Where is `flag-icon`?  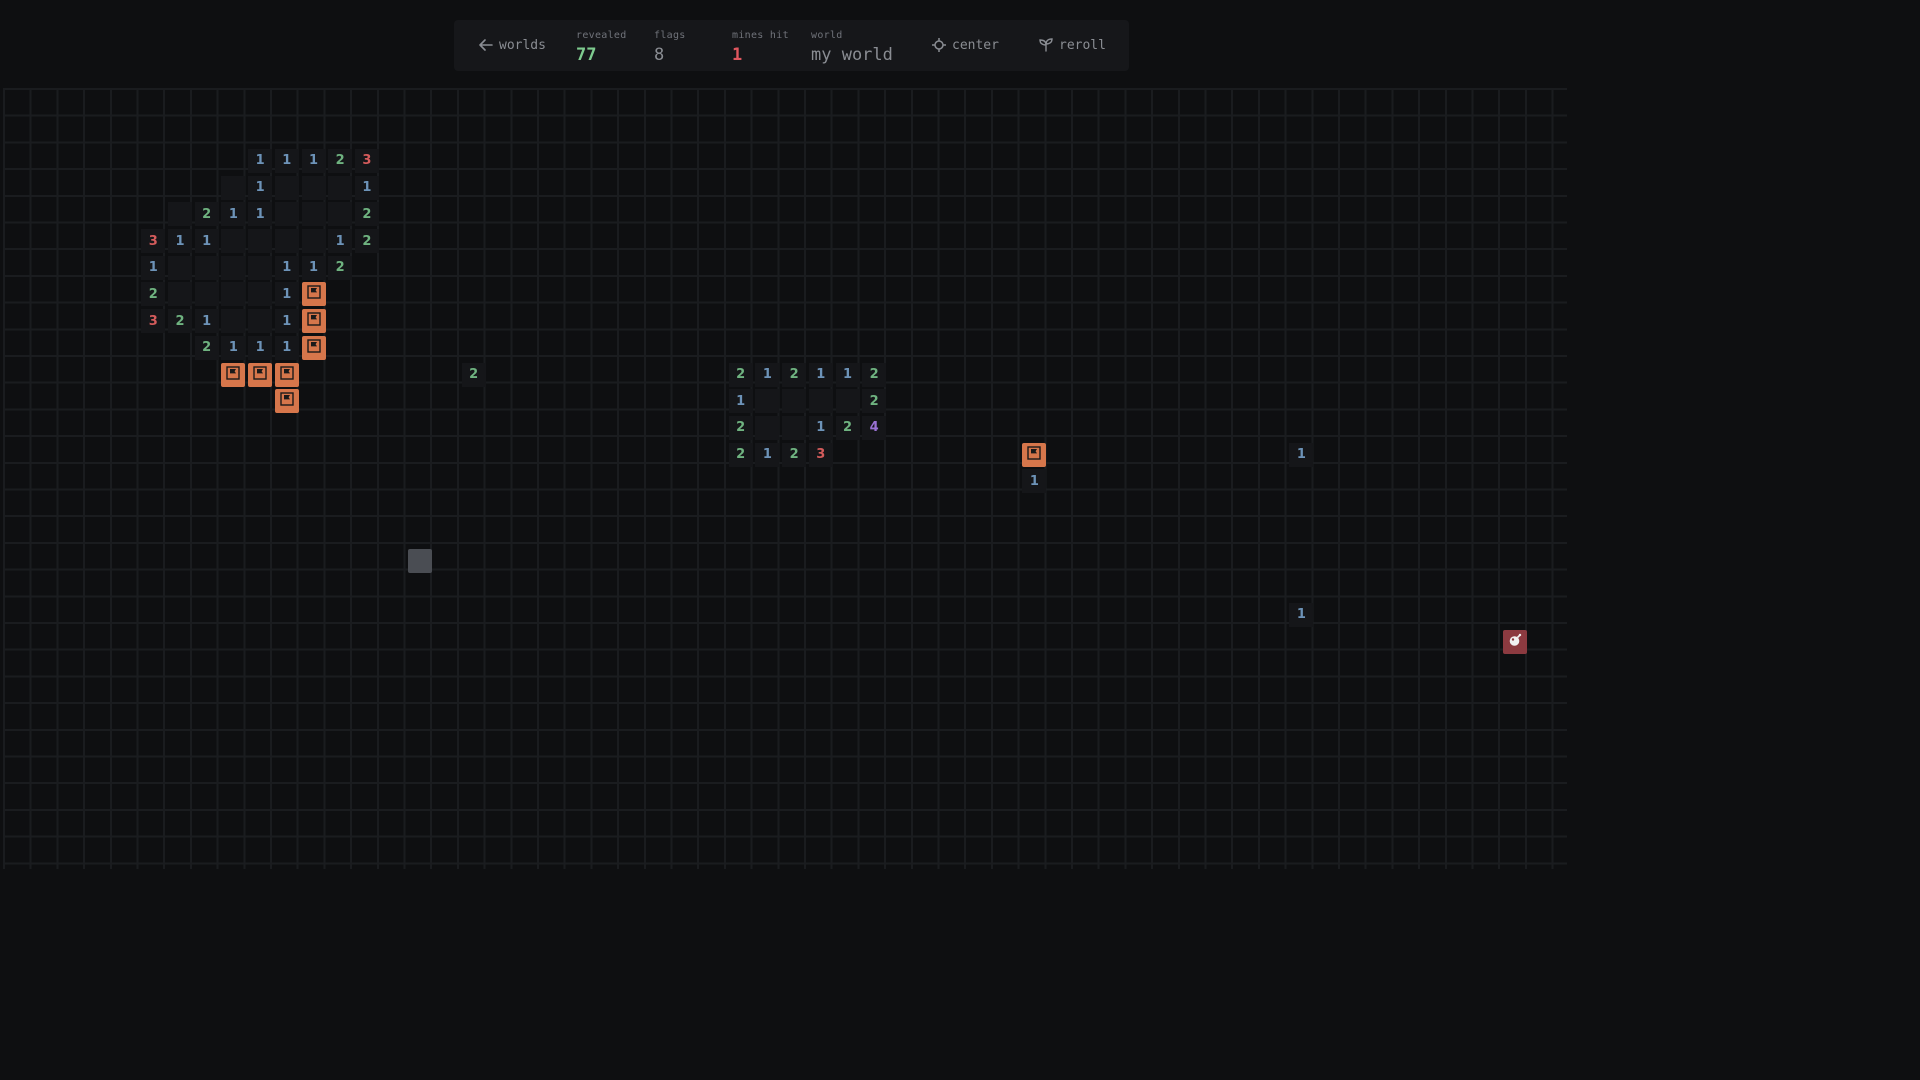 flag-icon is located at coordinates (287, 374).